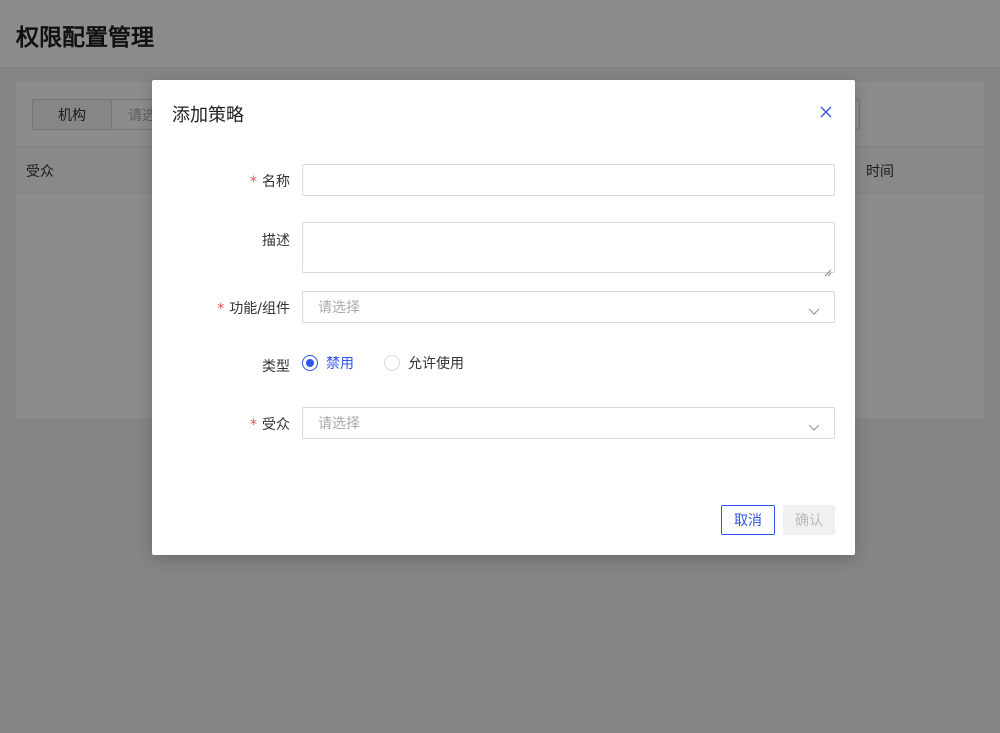 This screenshot has width=1000, height=733. Describe the element at coordinates (748, 520) in the screenshot. I see `cancel-button: 取消` at that location.